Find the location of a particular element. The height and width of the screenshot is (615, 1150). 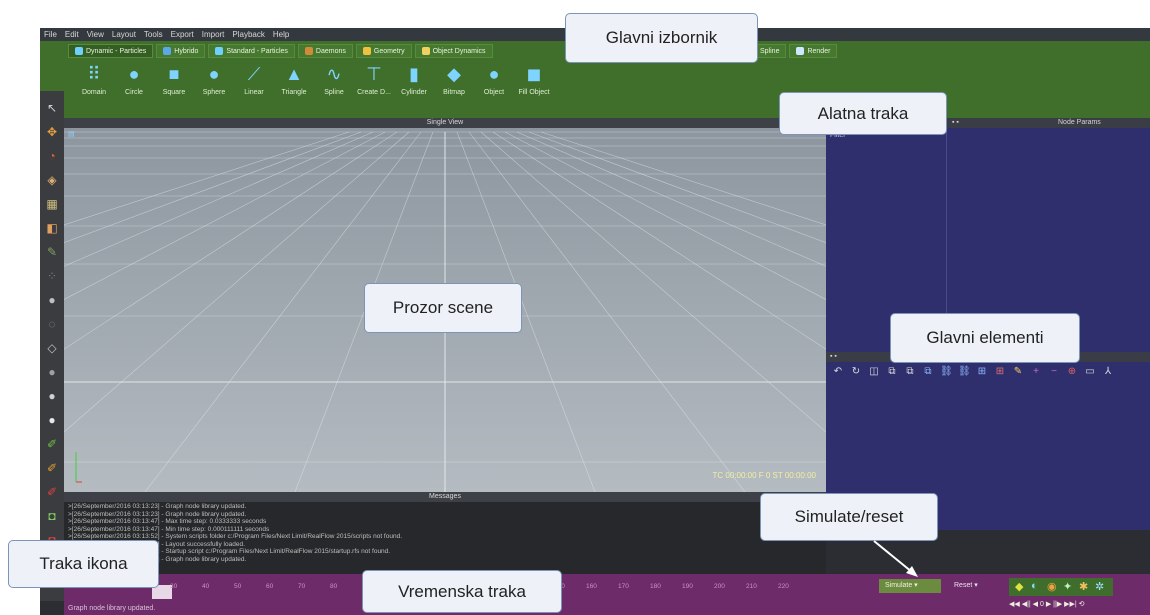

container-icon: ◫ is located at coordinates (874, 372).